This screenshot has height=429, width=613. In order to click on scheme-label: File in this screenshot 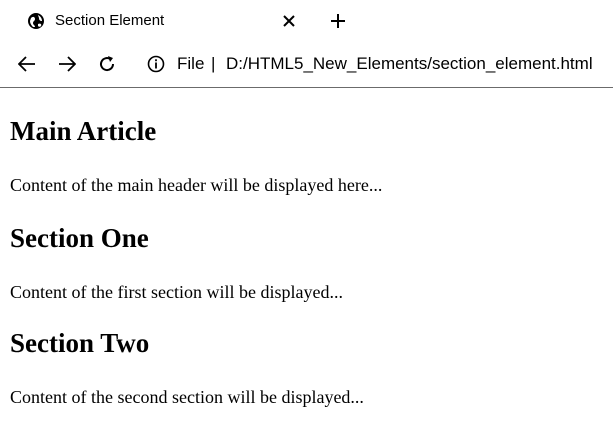, I will do `click(190, 64)`.